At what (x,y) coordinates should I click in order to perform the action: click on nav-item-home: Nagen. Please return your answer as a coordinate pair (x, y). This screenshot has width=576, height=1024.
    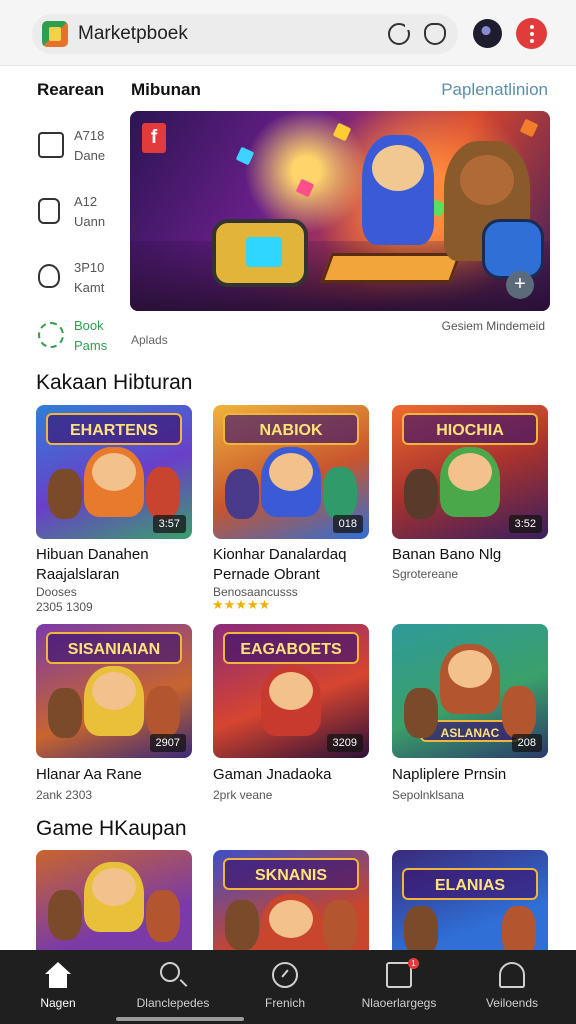
    Looking at the image, I should click on (58, 987).